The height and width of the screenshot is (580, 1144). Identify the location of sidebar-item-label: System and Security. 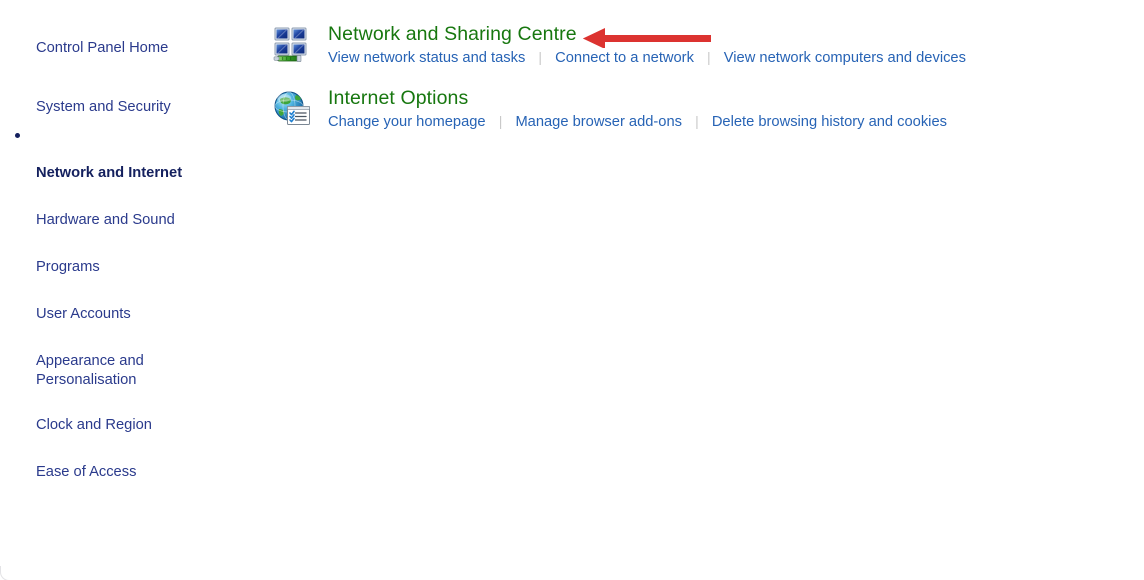
(103, 107).